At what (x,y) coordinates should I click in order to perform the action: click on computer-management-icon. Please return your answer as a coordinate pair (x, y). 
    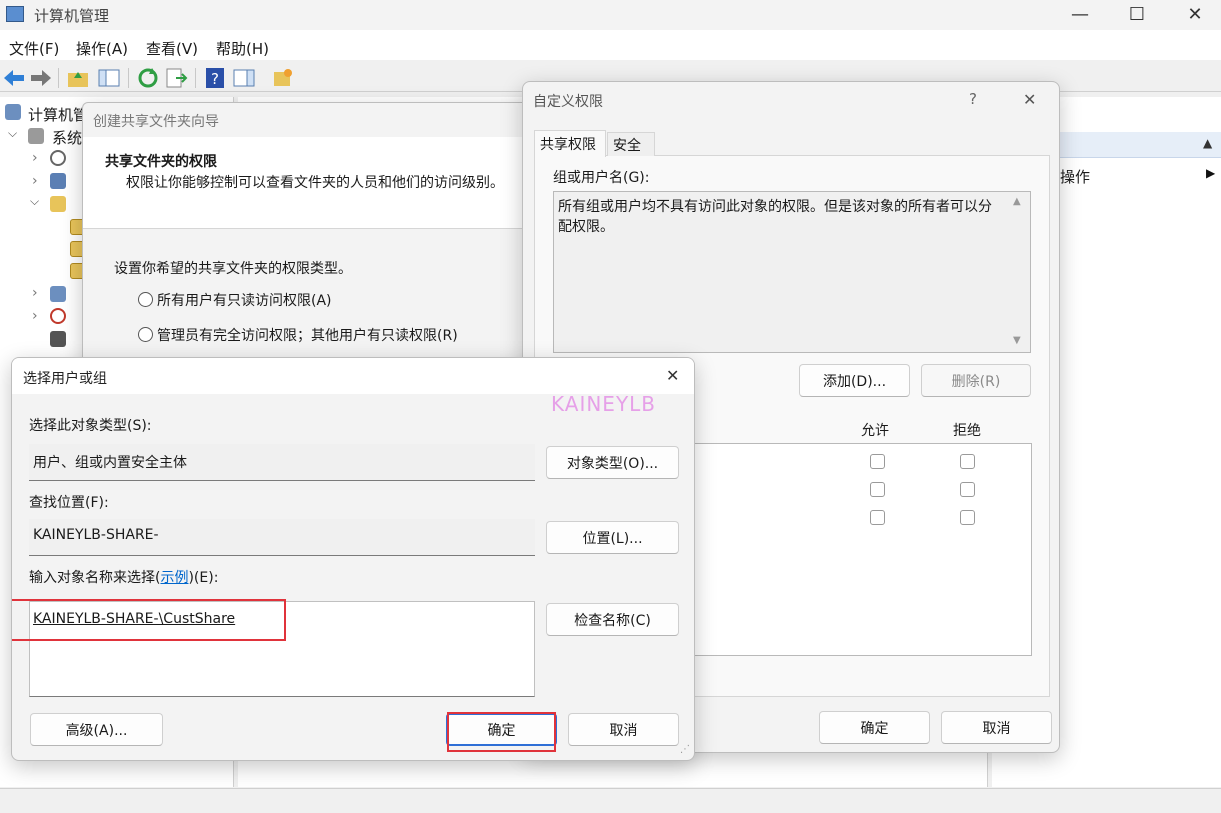
    Looking at the image, I should click on (15, 14).